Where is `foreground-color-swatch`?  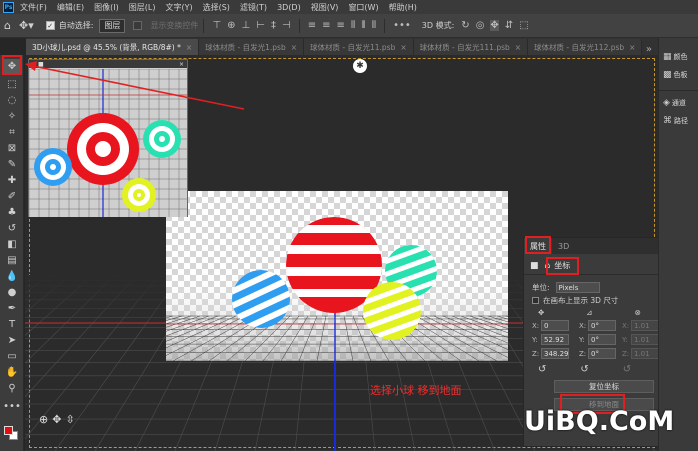 foreground-color-swatch is located at coordinates (8, 430).